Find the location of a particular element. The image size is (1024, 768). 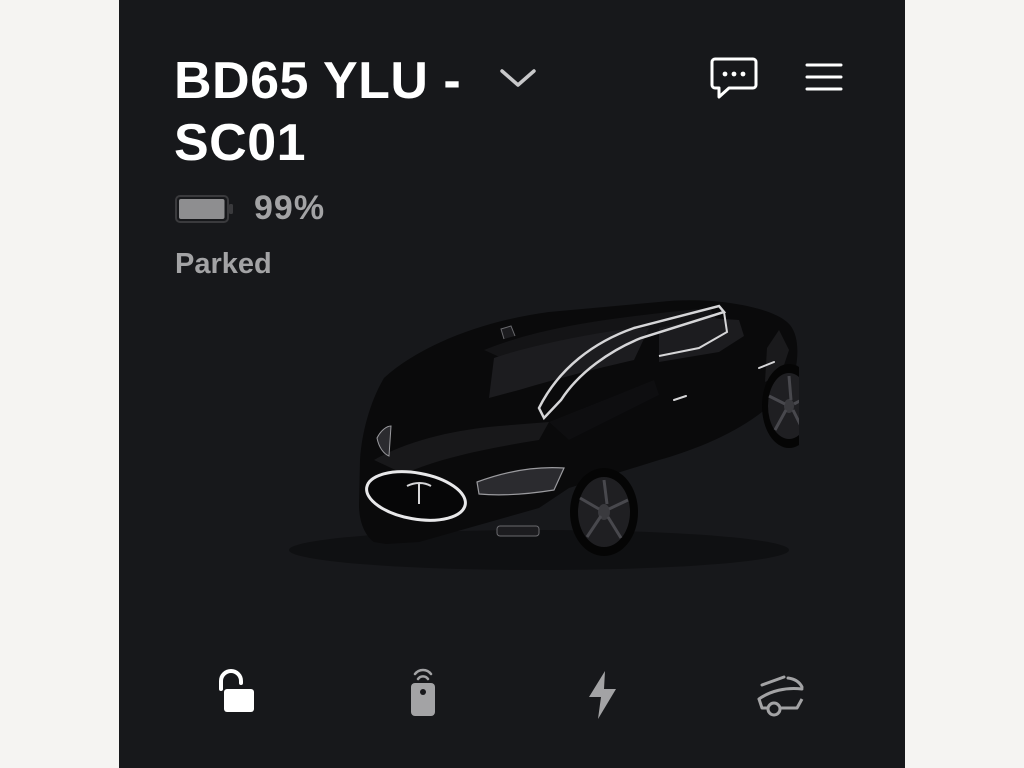

battery-icon is located at coordinates (204, 209).